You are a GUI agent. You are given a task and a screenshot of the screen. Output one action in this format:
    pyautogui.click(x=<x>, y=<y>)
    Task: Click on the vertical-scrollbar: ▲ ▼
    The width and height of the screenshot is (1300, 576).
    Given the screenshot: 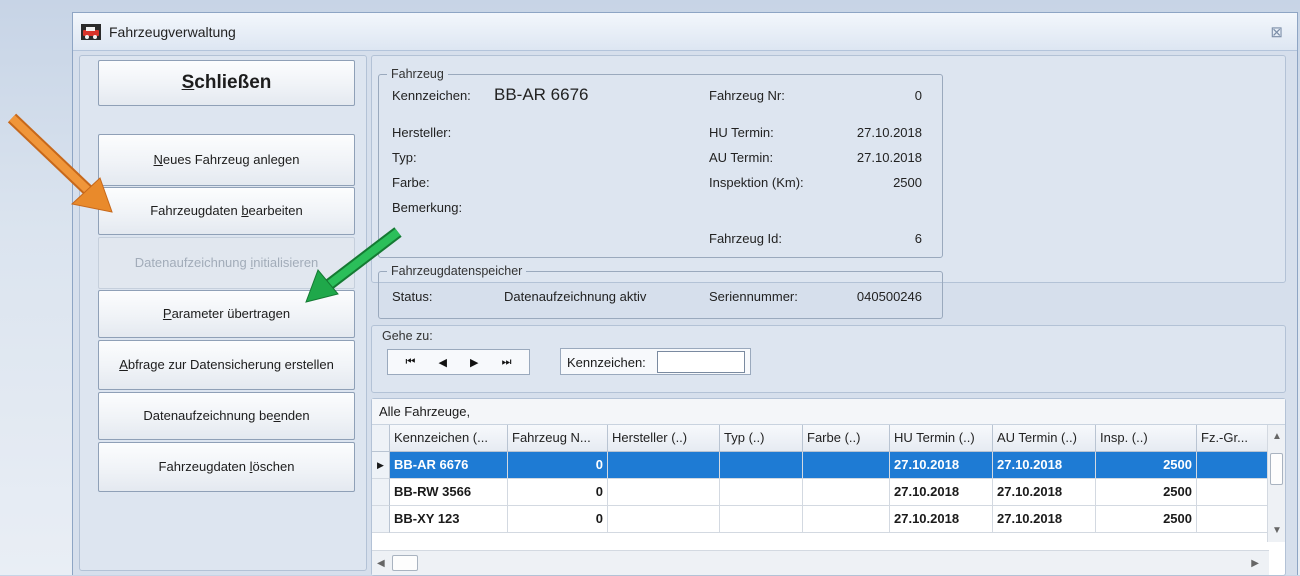 What is the action you would take?
    pyautogui.click(x=1276, y=483)
    